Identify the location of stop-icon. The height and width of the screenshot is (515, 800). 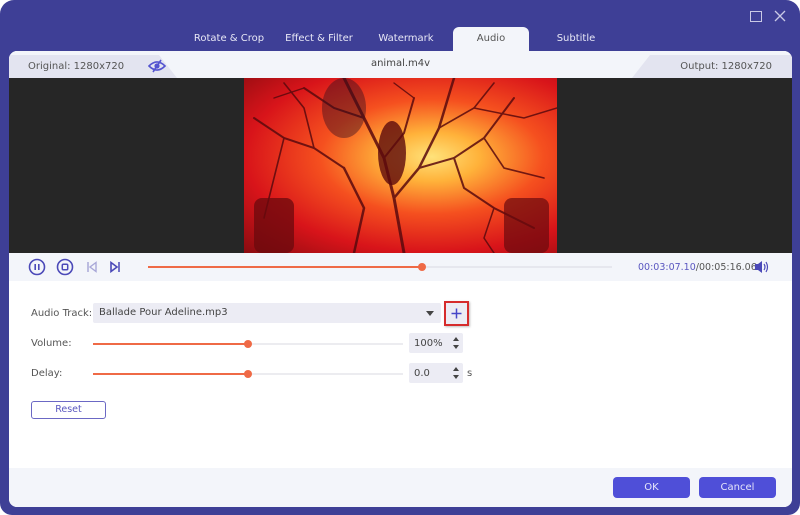
(65, 267).